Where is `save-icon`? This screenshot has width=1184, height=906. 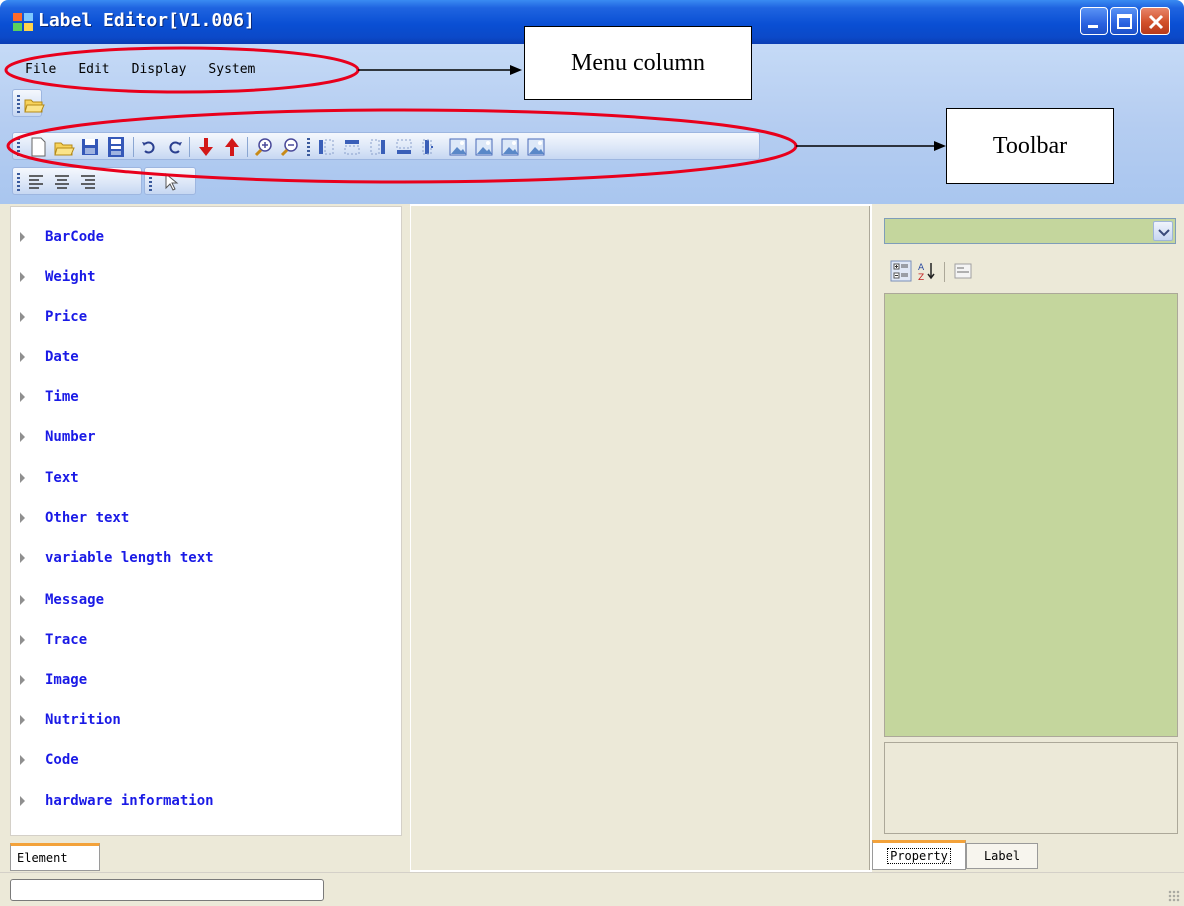 save-icon is located at coordinates (90, 147).